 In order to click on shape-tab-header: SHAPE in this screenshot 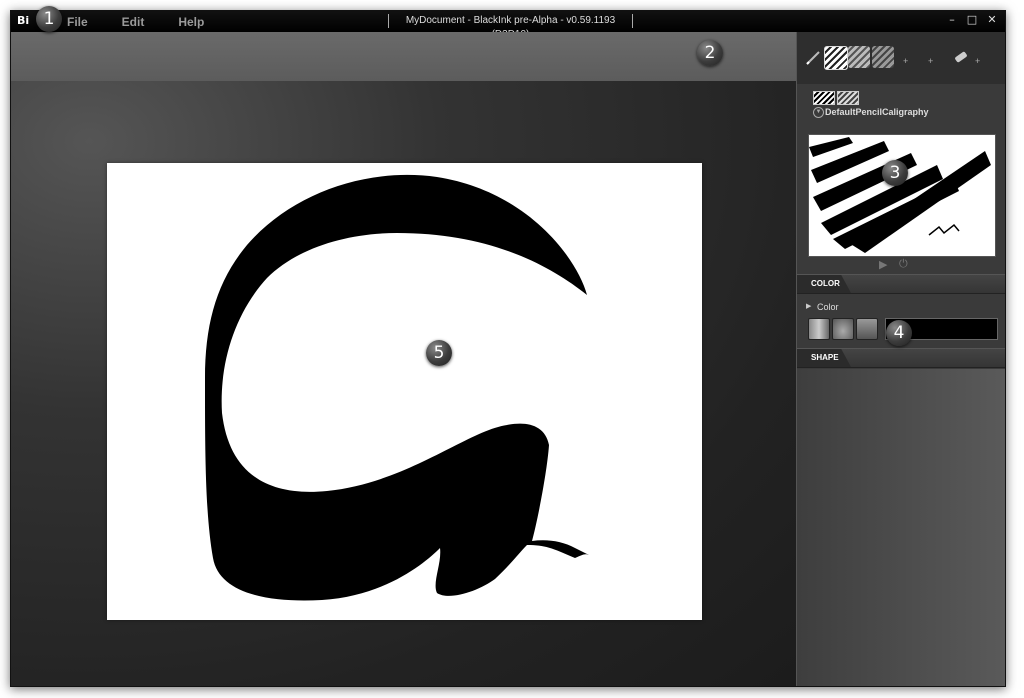, I will do `click(901, 358)`.